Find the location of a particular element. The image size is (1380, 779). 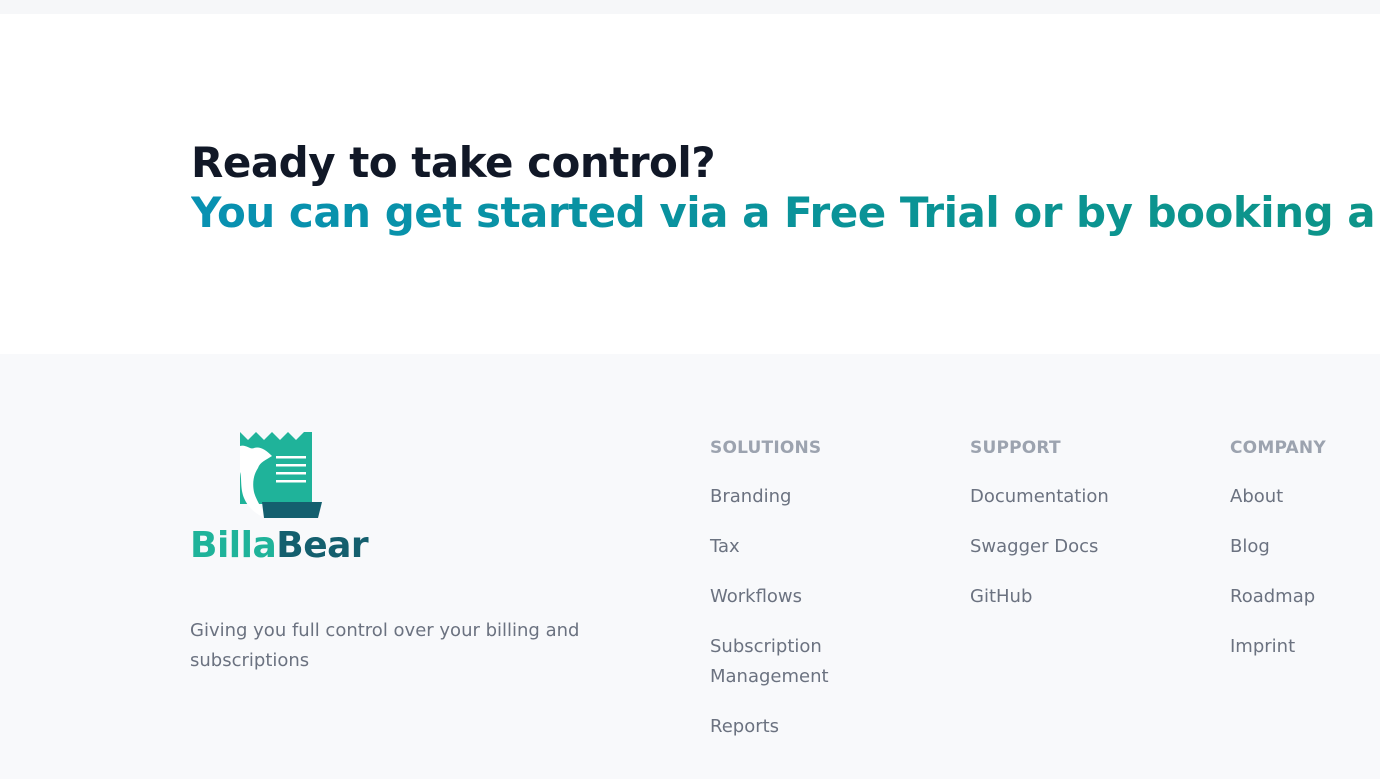

top-strip is located at coordinates (690, 7).